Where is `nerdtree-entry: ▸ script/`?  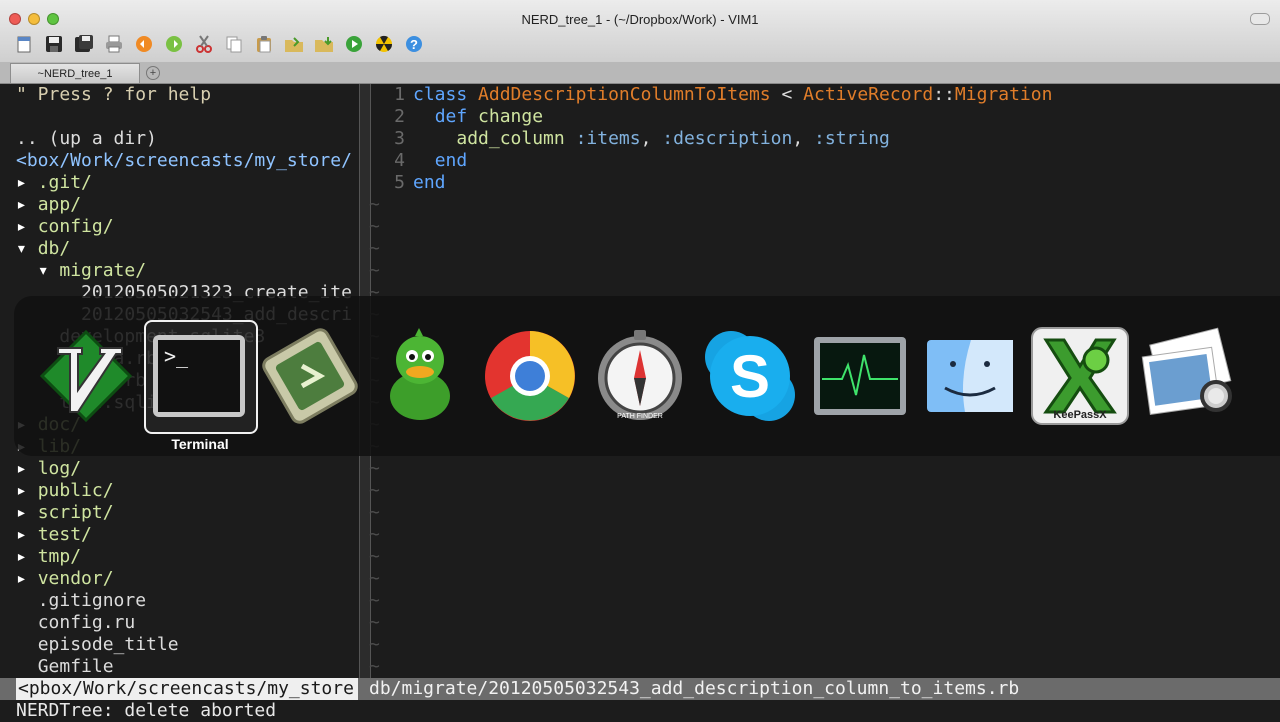
nerdtree-entry: ▸ script/ is located at coordinates (187, 513).